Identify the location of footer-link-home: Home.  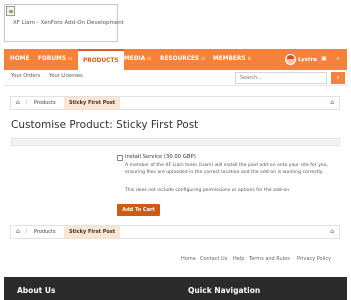
(188, 259).